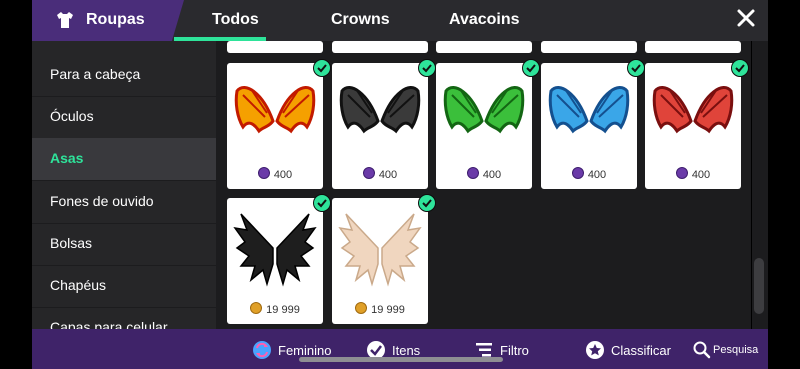 Image resolution: width=800 pixels, height=369 pixels. Describe the element at coordinates (67, 158) in the screenshot. I see `sidebar-item-label: Asas` at that location.